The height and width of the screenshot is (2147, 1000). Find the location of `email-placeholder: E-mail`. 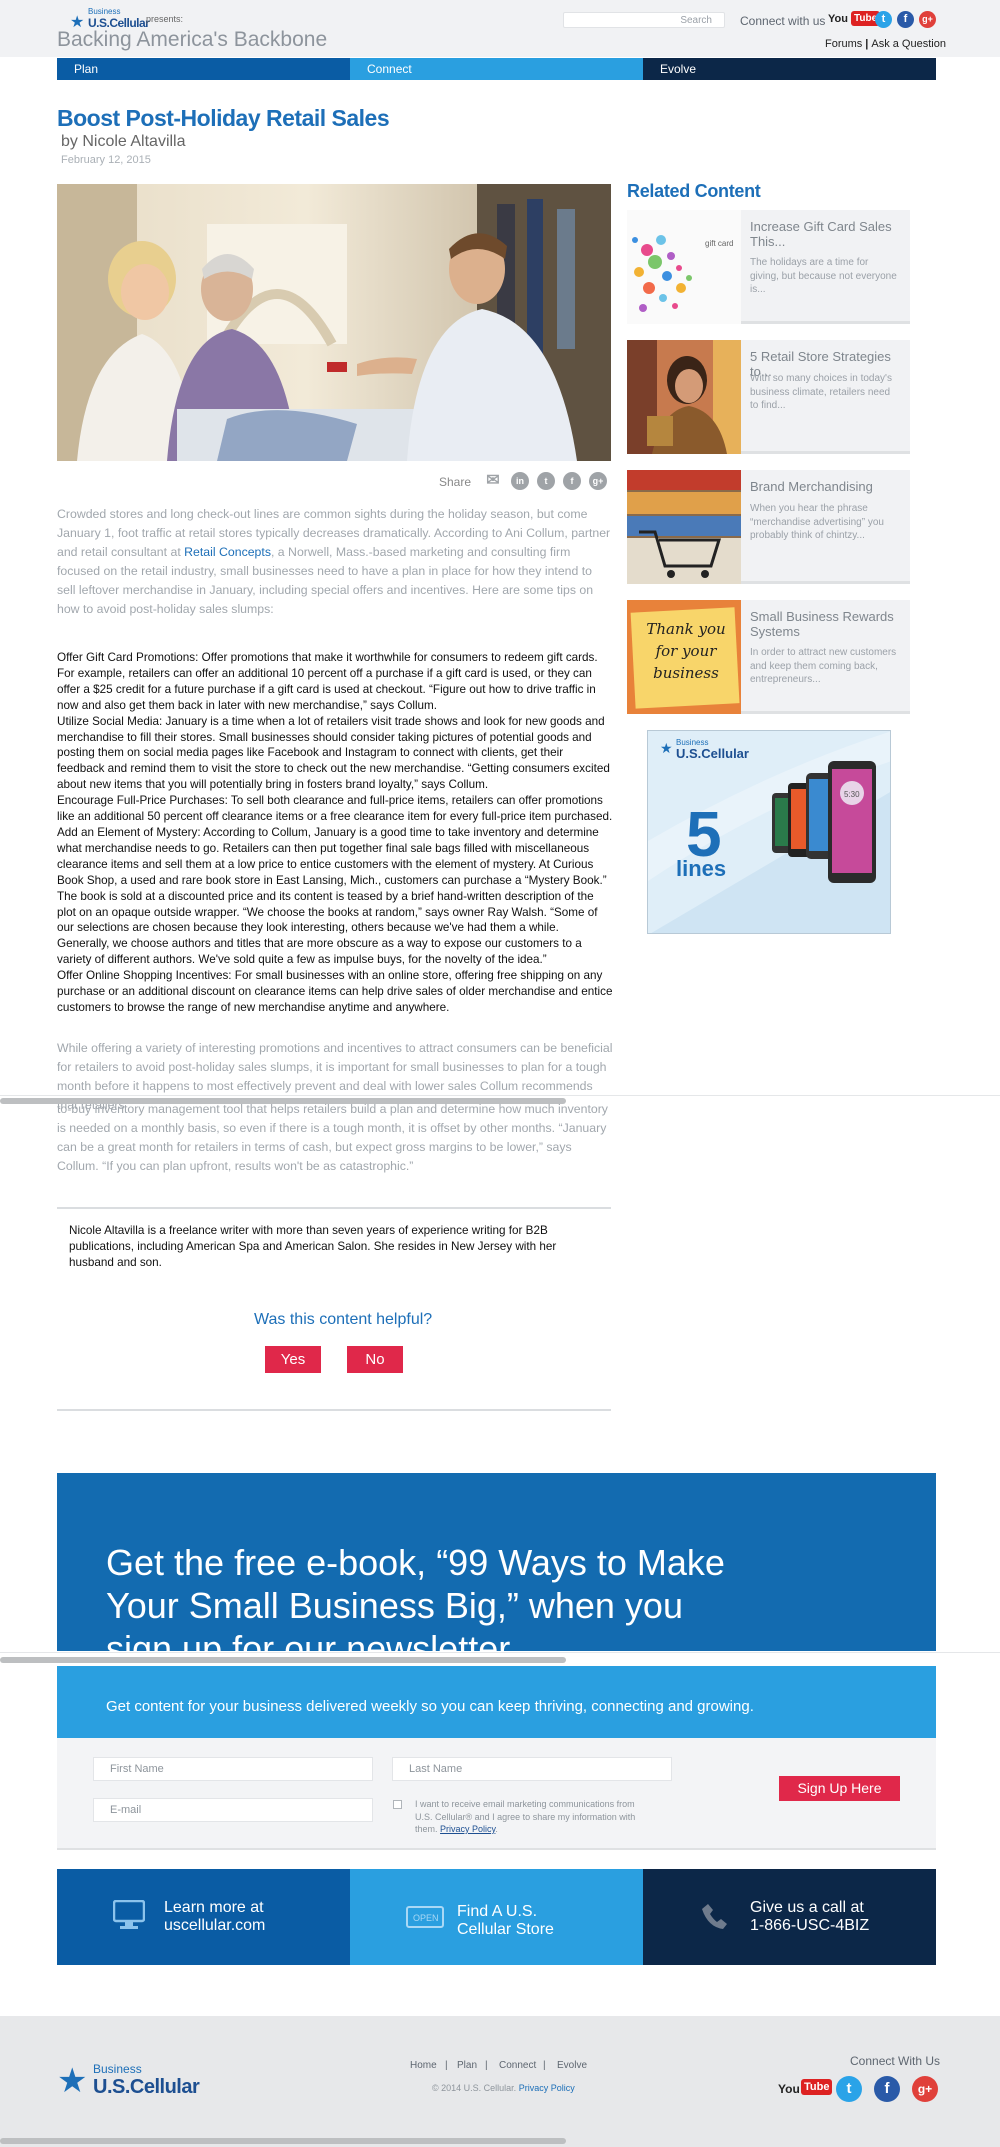

email-placeholder: E-mail is located at coordinates (126, 1810).